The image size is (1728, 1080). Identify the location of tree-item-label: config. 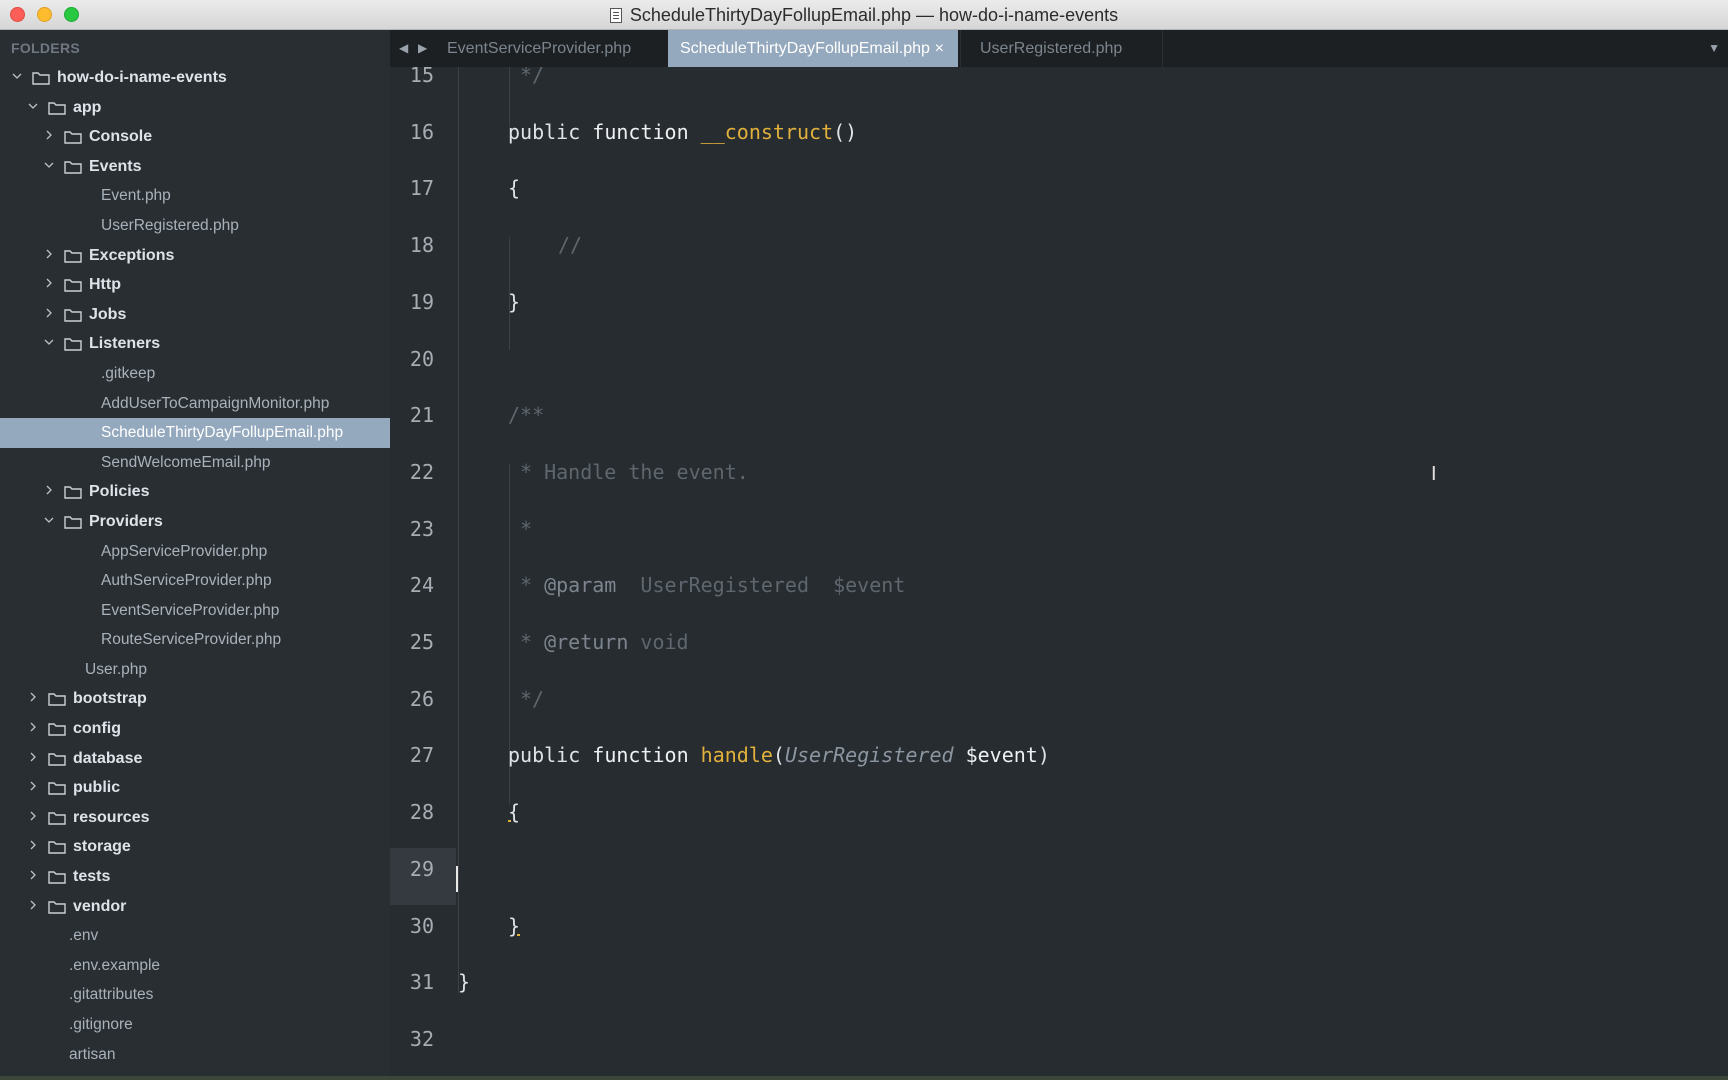
(97, 729).